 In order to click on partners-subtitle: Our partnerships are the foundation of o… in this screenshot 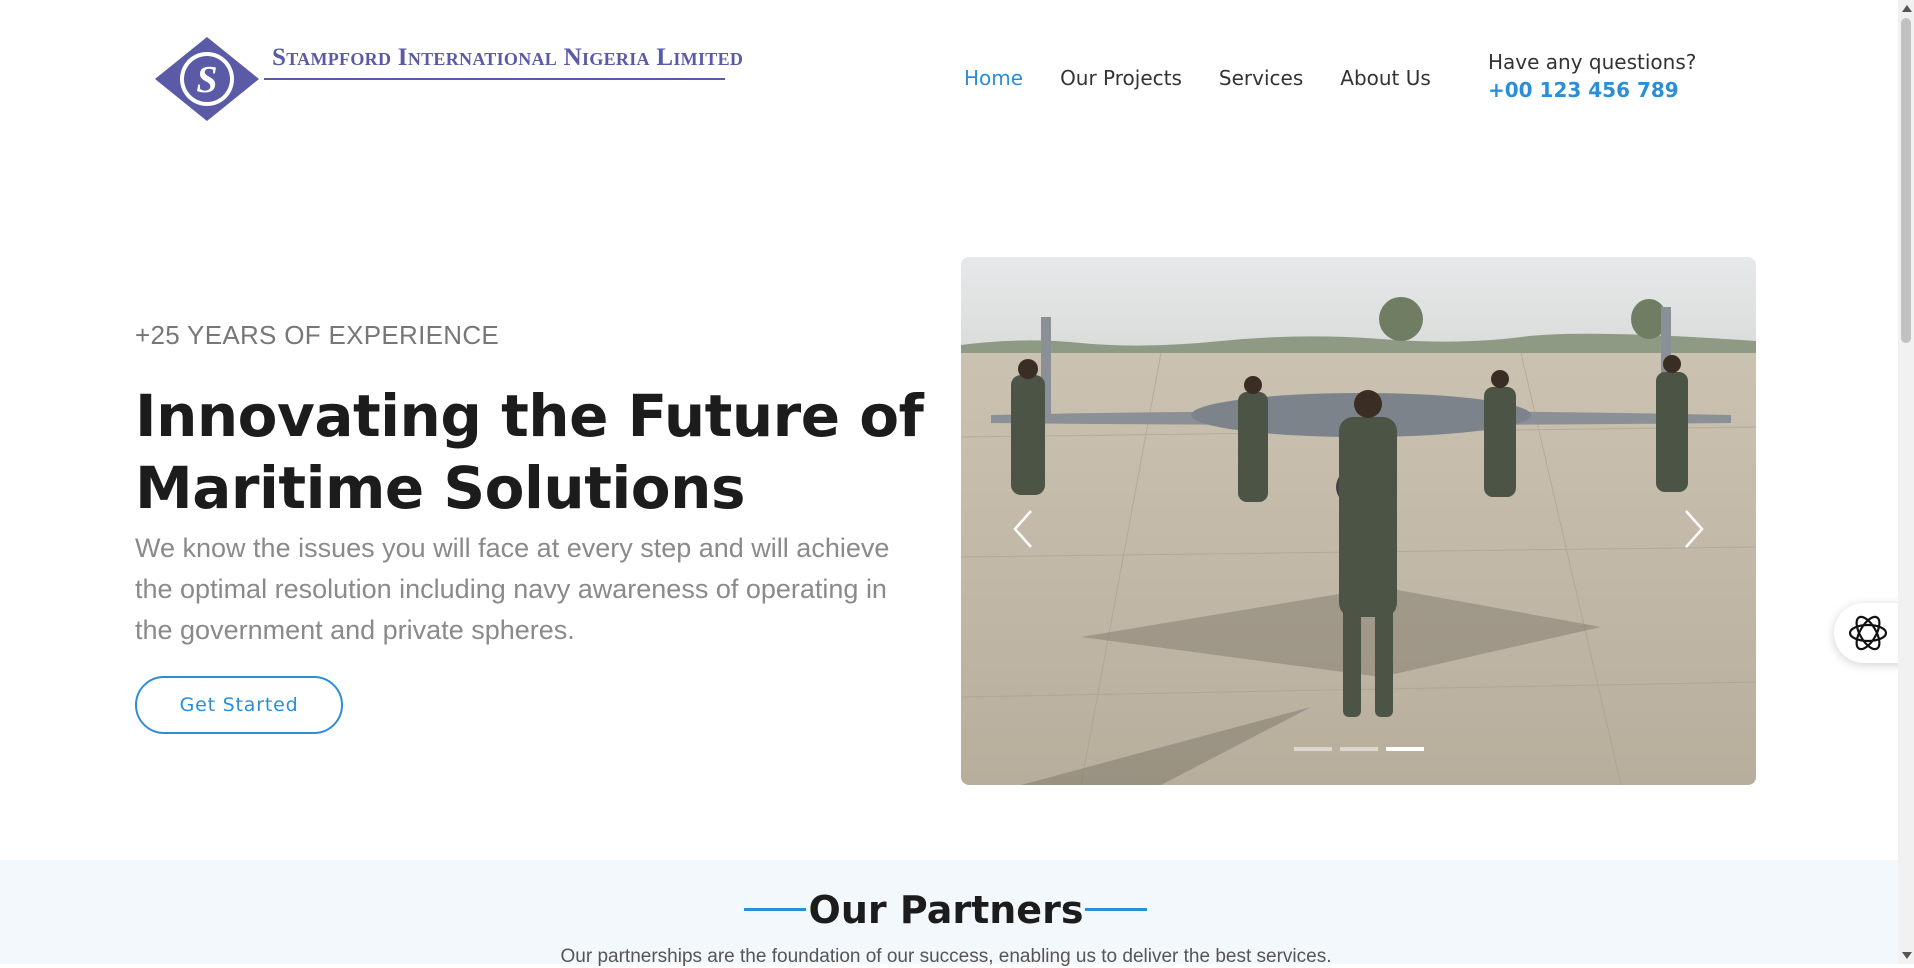, I will do `click(946, 956)`.